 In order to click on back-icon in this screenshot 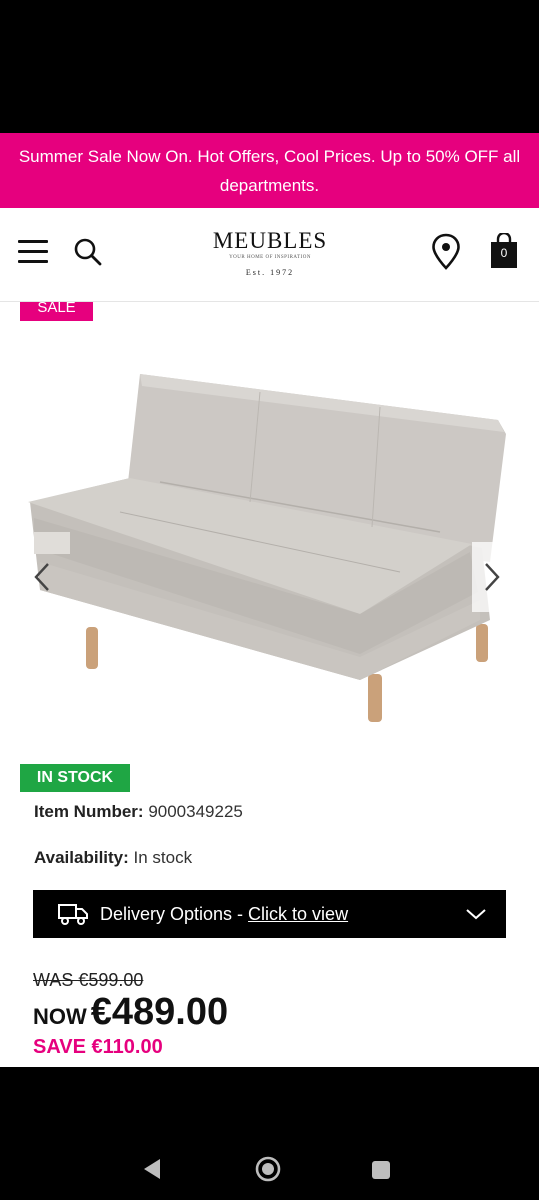, I will do `click(152, 1169)`.